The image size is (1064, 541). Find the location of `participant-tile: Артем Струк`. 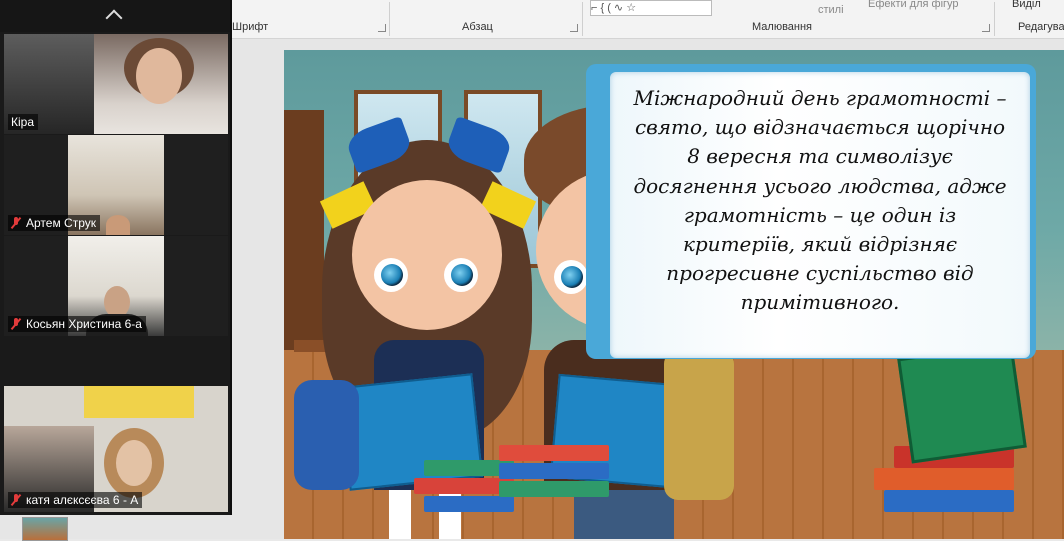

participant-tile: Артем Струк is located at coordinates (116, 185).